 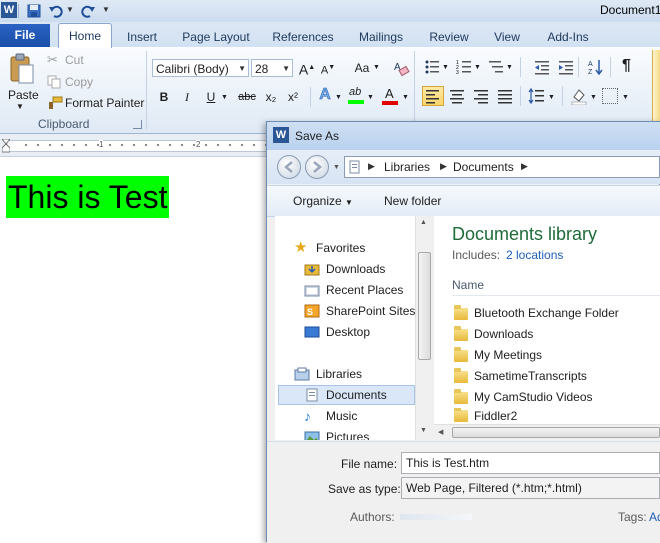 What do you see at coordinates (200, 68) in the screenshot?
I see `font-name-combo: Calibri (Body) ▼` at bounding box center [200, 68].